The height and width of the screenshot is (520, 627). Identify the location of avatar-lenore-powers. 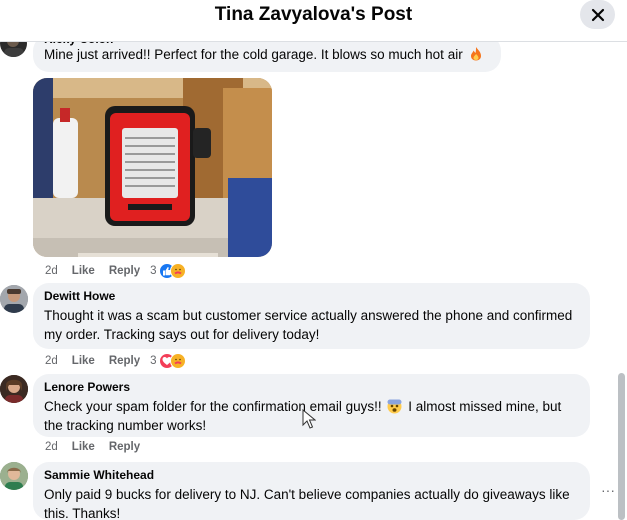
(14, 389).